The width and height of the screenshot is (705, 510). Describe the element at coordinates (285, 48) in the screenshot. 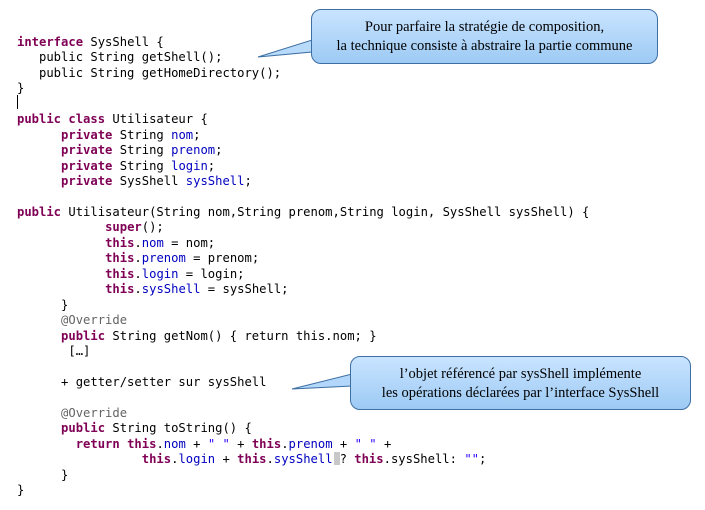

I see `top-callout-pointer` at that location.